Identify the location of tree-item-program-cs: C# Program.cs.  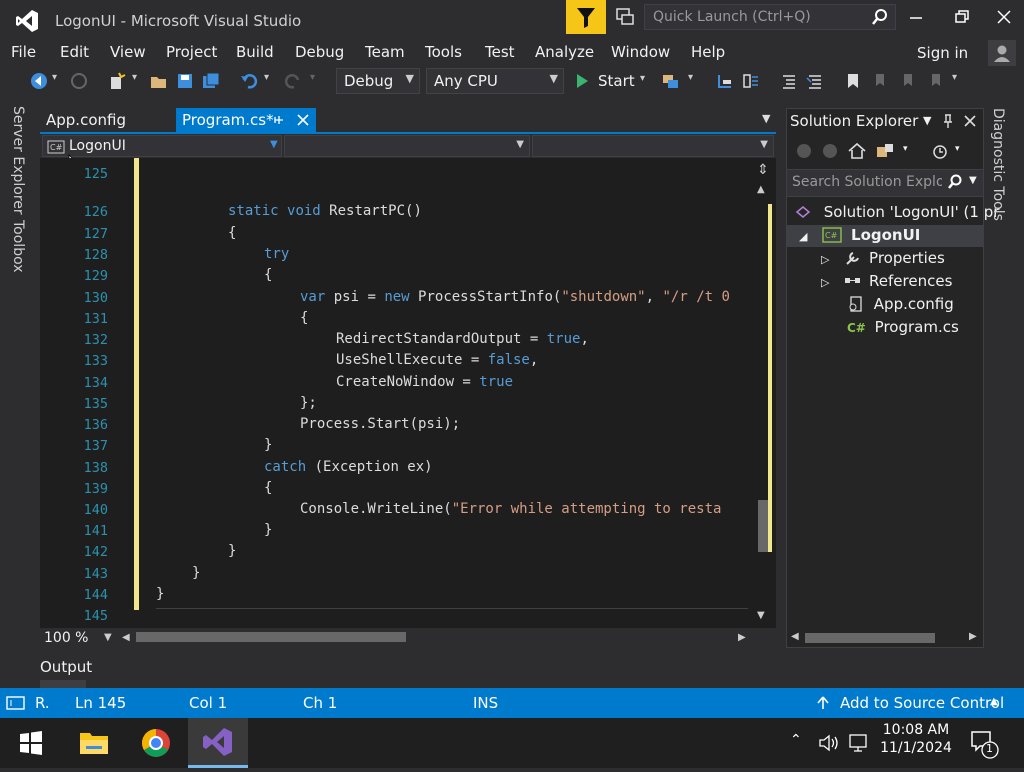
(903, 327).